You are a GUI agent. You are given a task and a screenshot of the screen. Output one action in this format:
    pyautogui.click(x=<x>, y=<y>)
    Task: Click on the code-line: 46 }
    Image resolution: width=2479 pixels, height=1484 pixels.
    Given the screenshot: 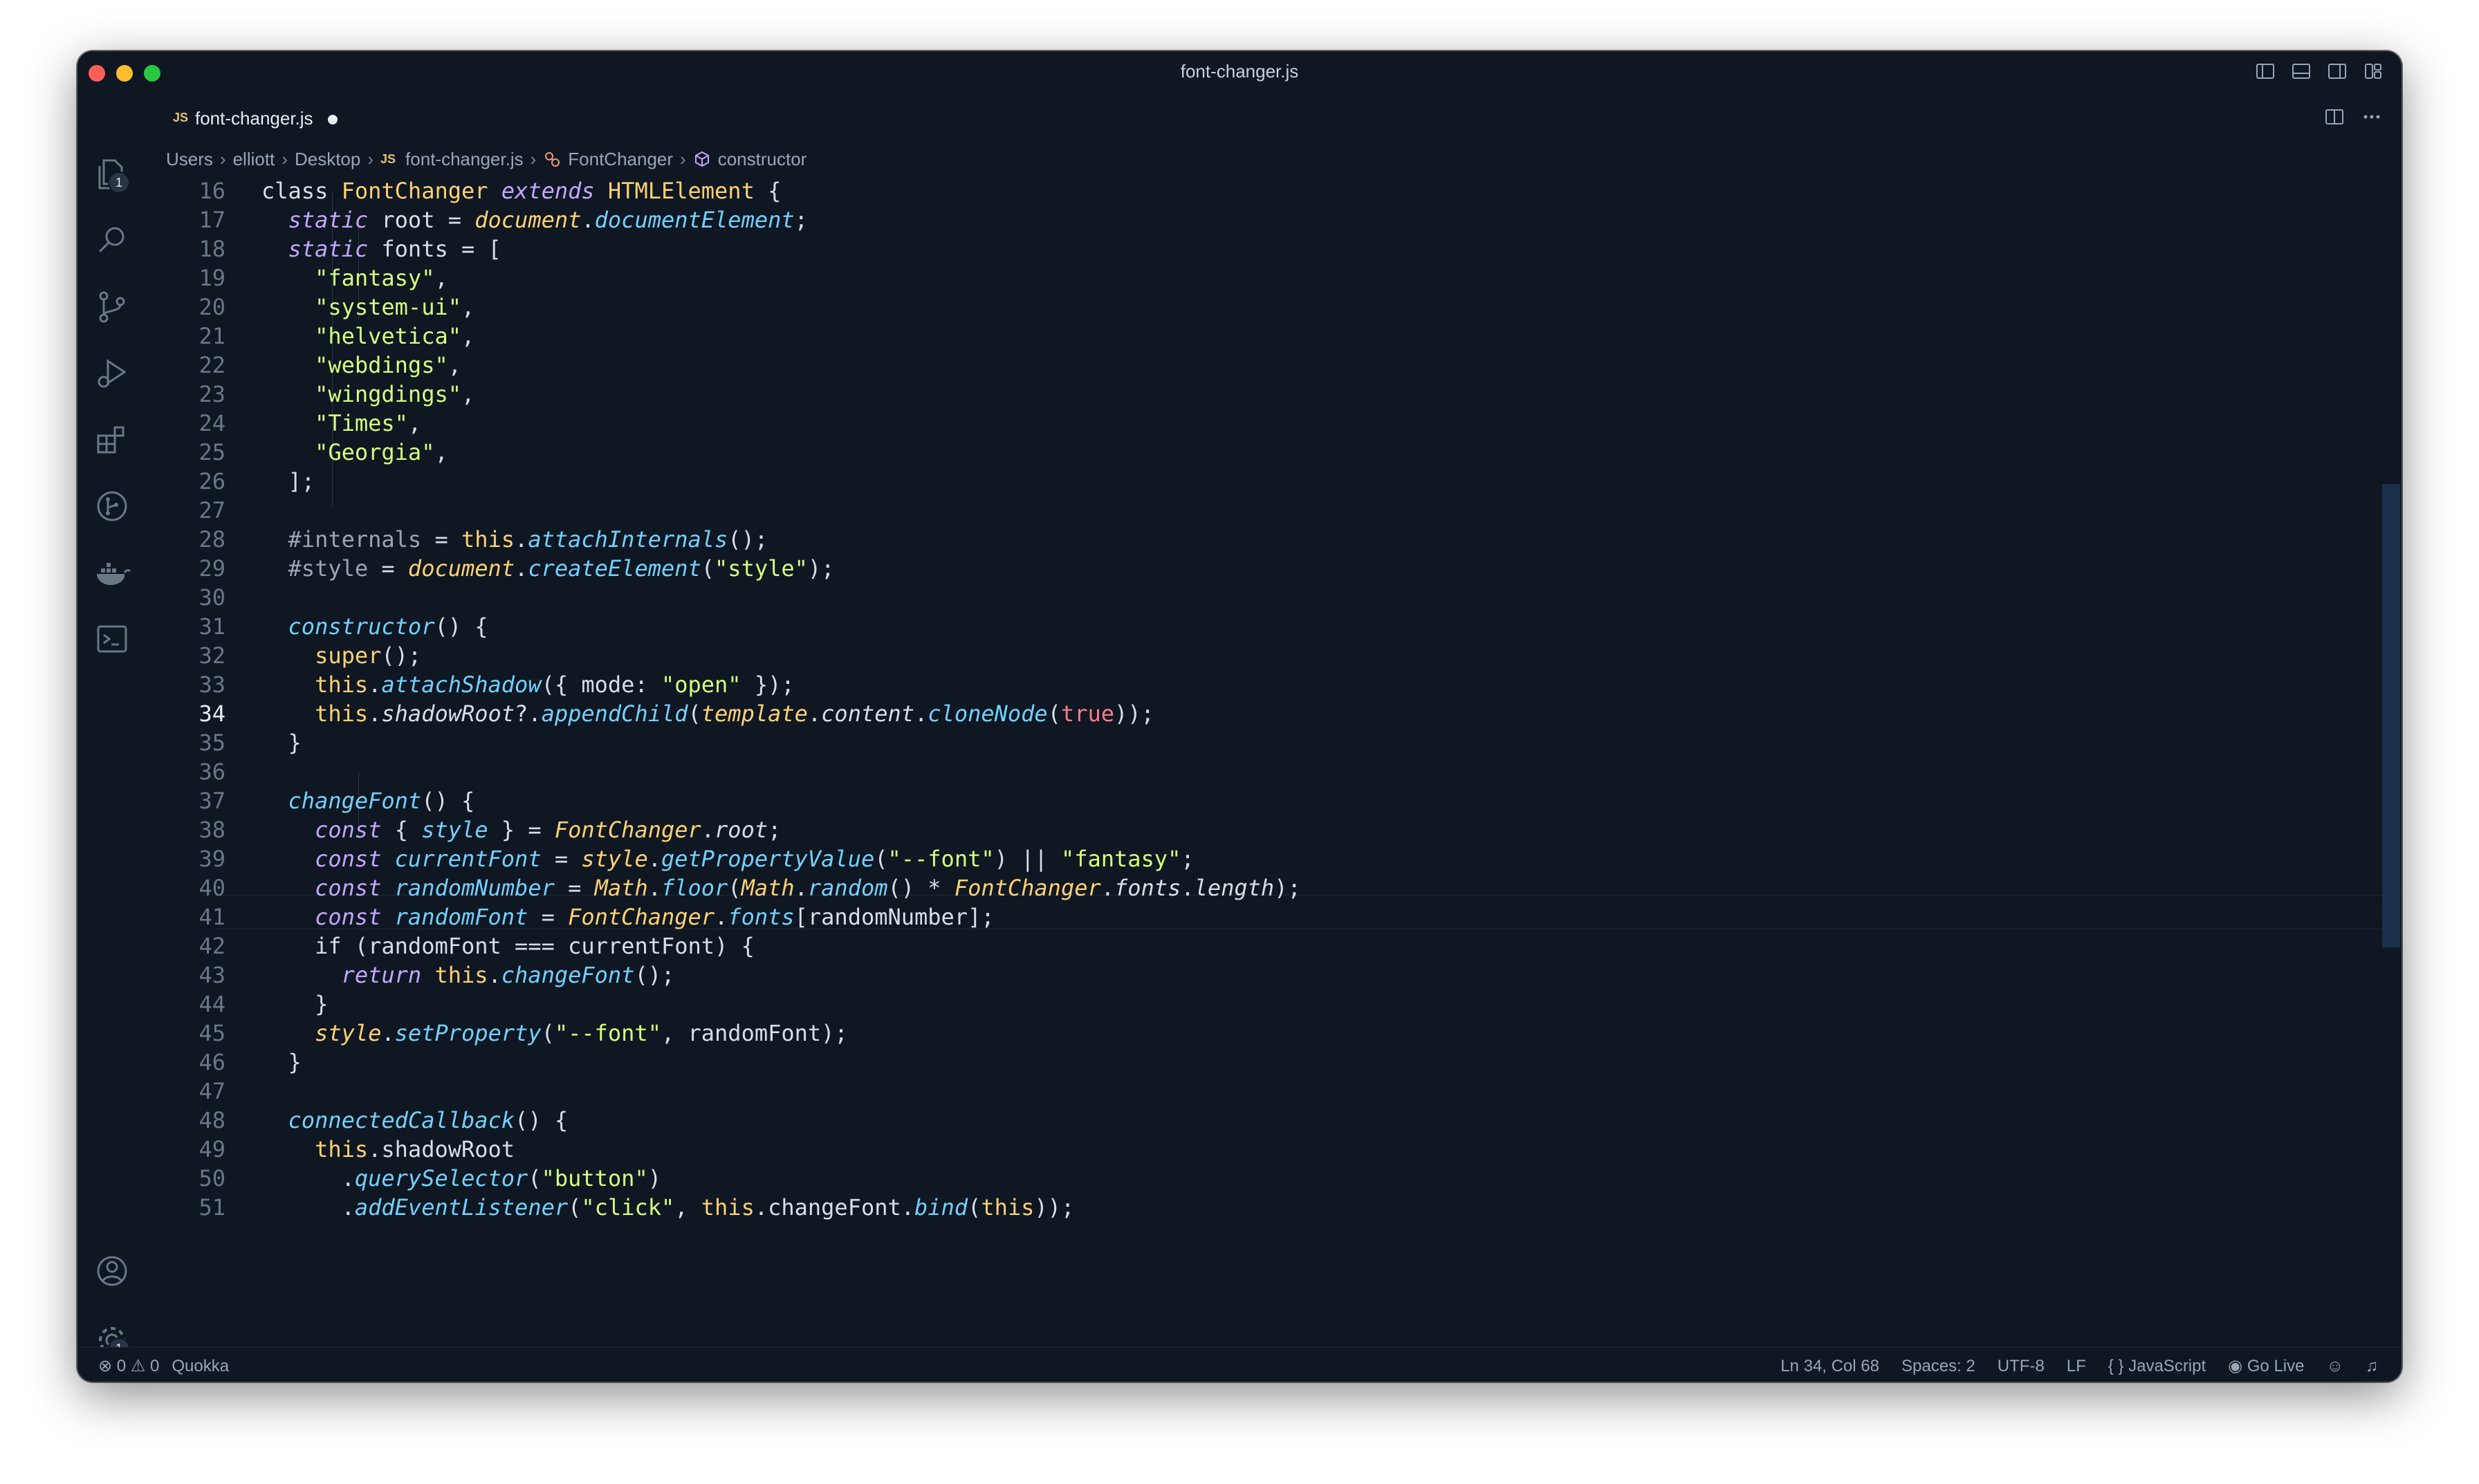 What is the action you would take?
    pyautogui.click(x=1267, y=1062)
    